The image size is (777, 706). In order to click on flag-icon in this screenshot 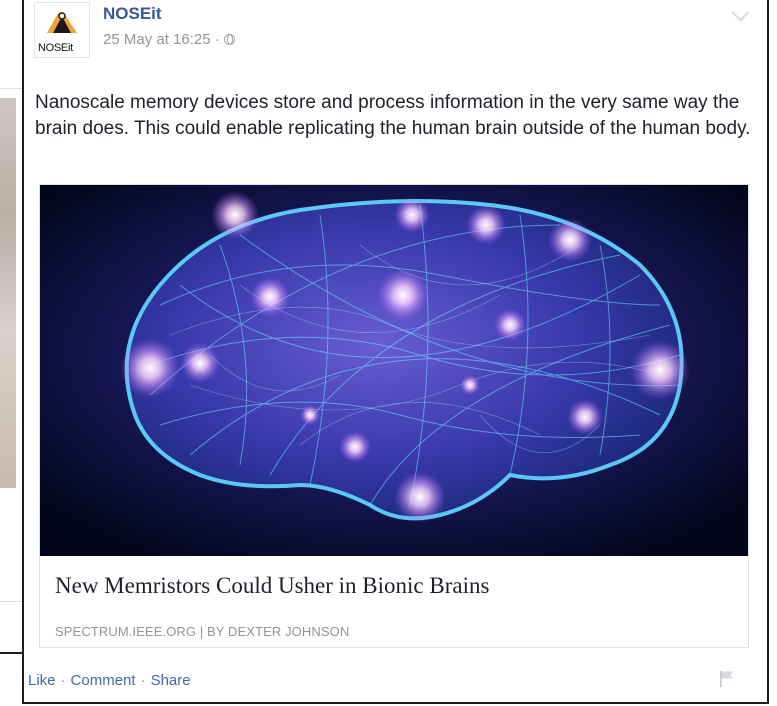, I will do `click(727, 679)`.